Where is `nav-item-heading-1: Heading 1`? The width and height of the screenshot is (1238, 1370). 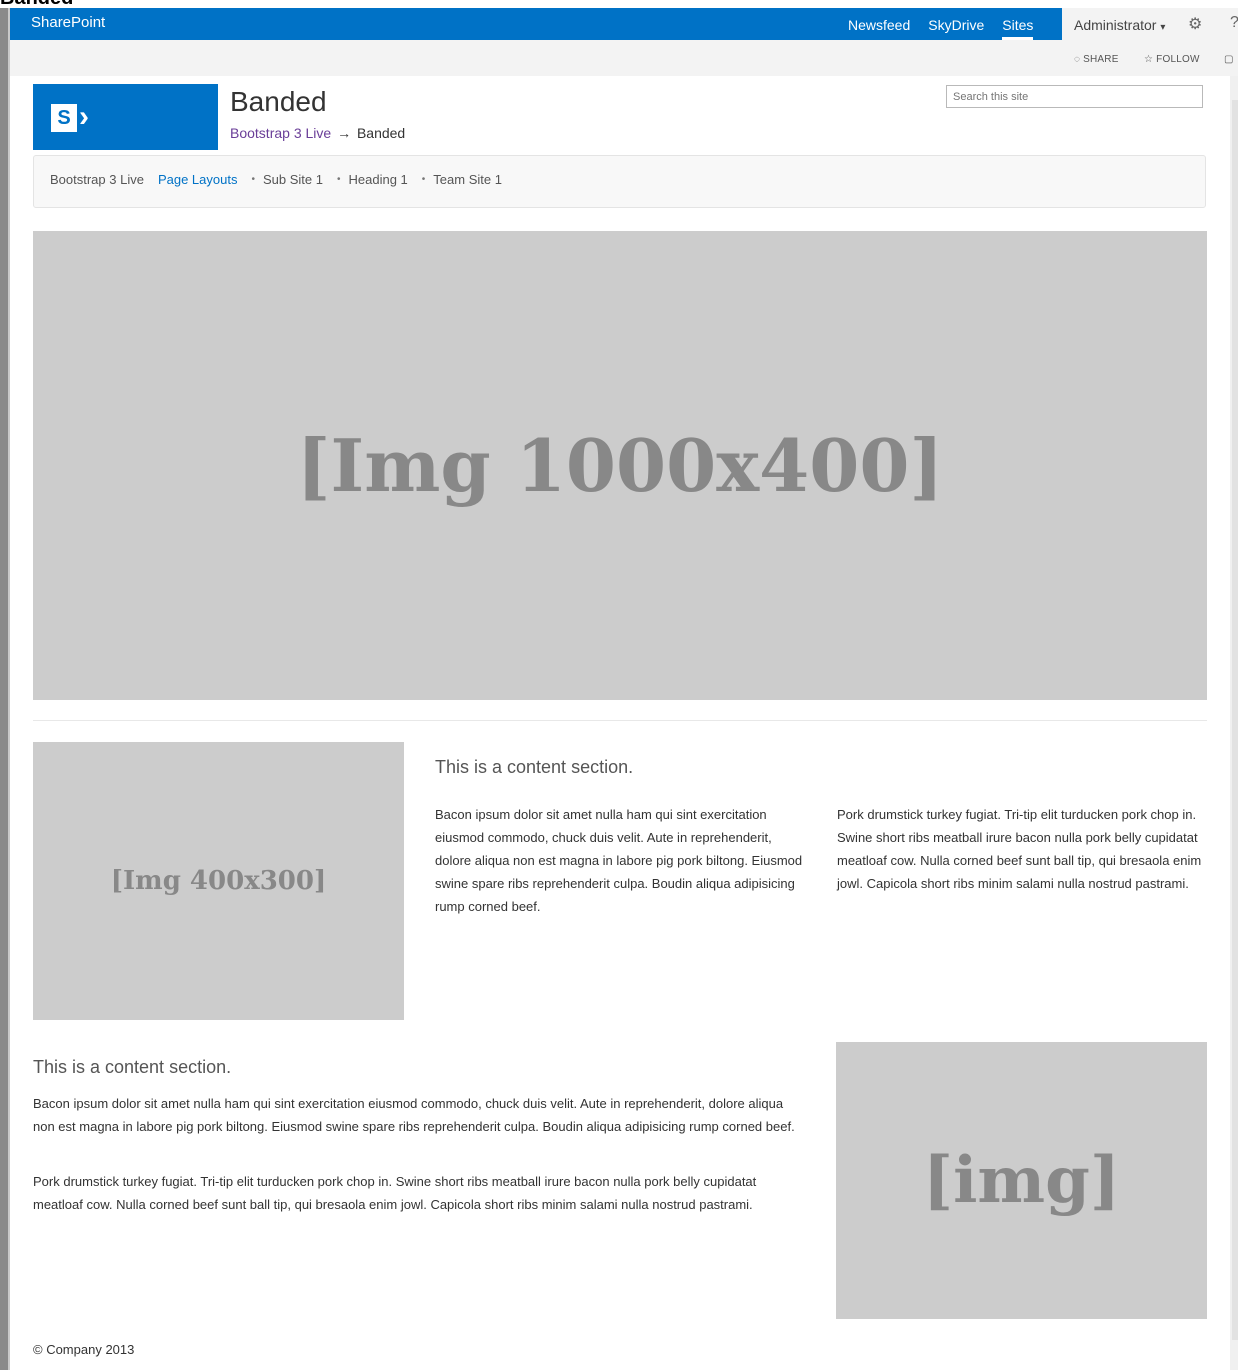
nav-item-heading-1: Heading 1 is located at coordinates (378, 179).